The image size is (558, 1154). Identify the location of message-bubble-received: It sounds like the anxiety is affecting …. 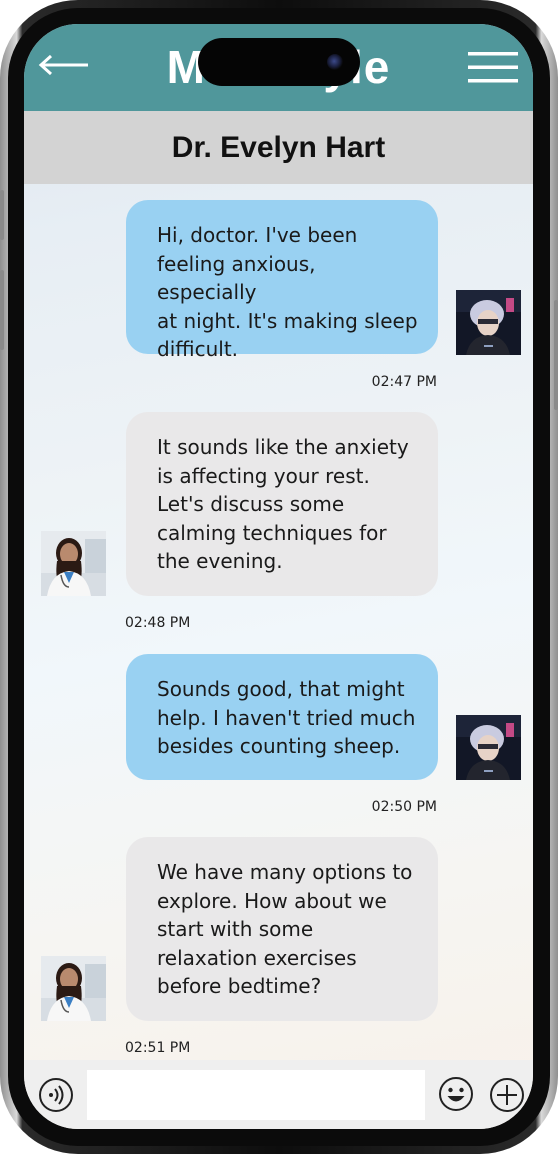
(282, 504).